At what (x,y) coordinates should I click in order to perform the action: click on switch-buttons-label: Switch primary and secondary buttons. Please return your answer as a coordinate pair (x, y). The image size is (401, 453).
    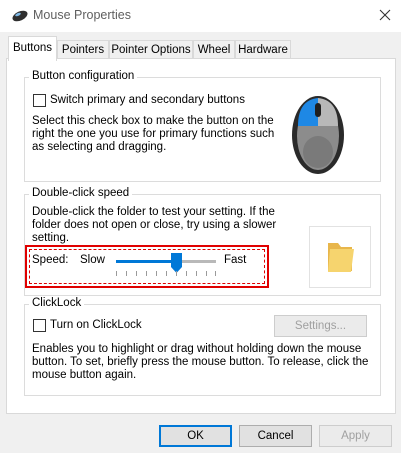
    Looking at the image, I should click on (147, 100).